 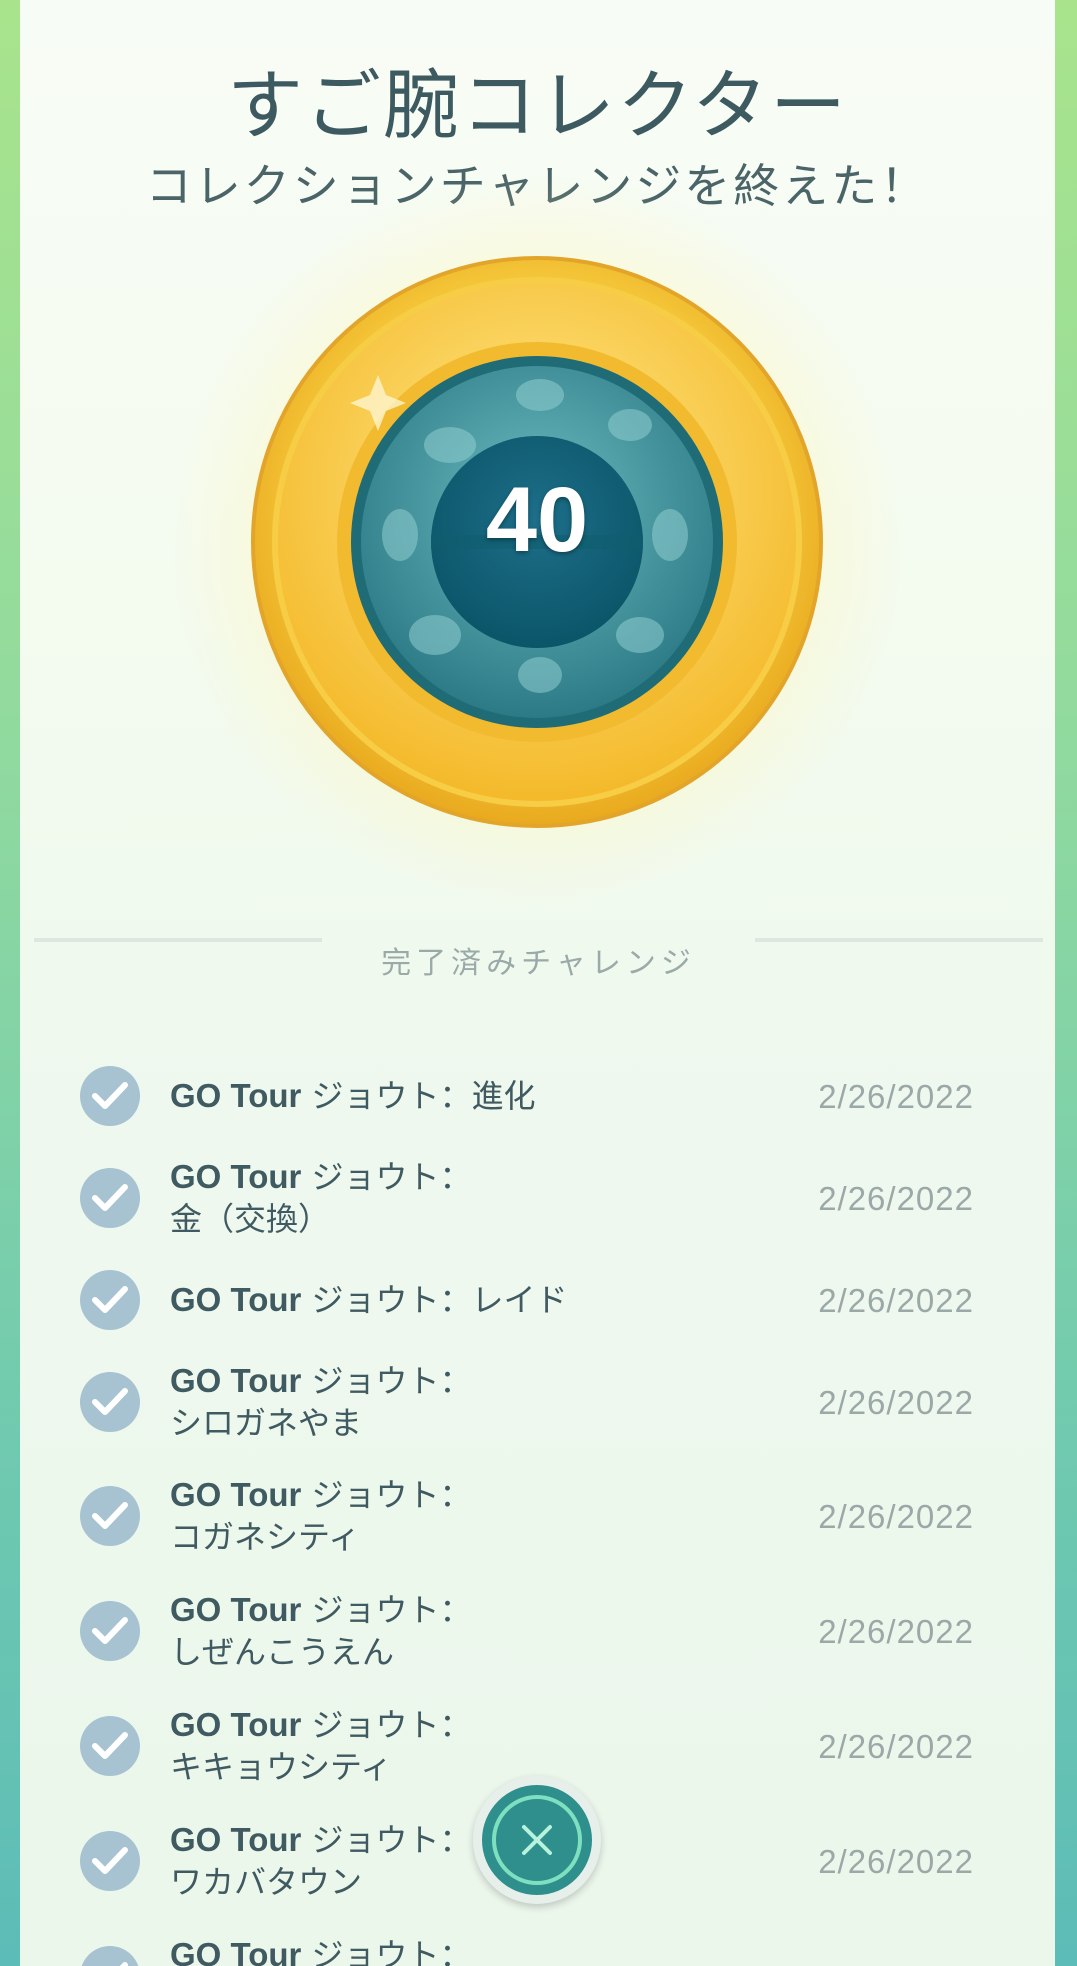 I want to click on challenge-title: GO Tour ジョウト：進化, so click(x=410, y=1096).